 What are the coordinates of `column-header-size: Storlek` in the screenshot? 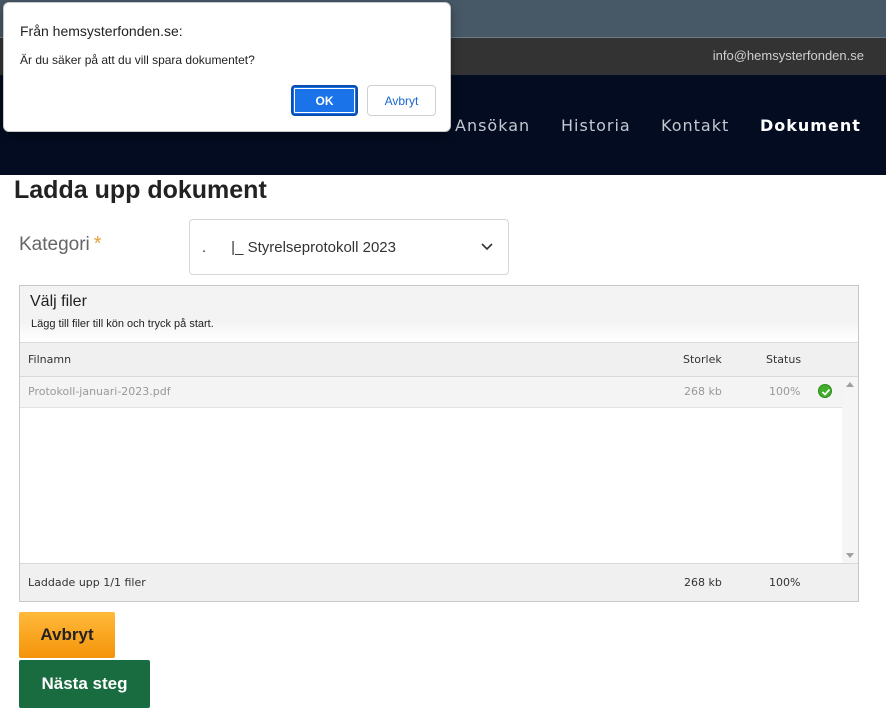 It's located at (702, 359).